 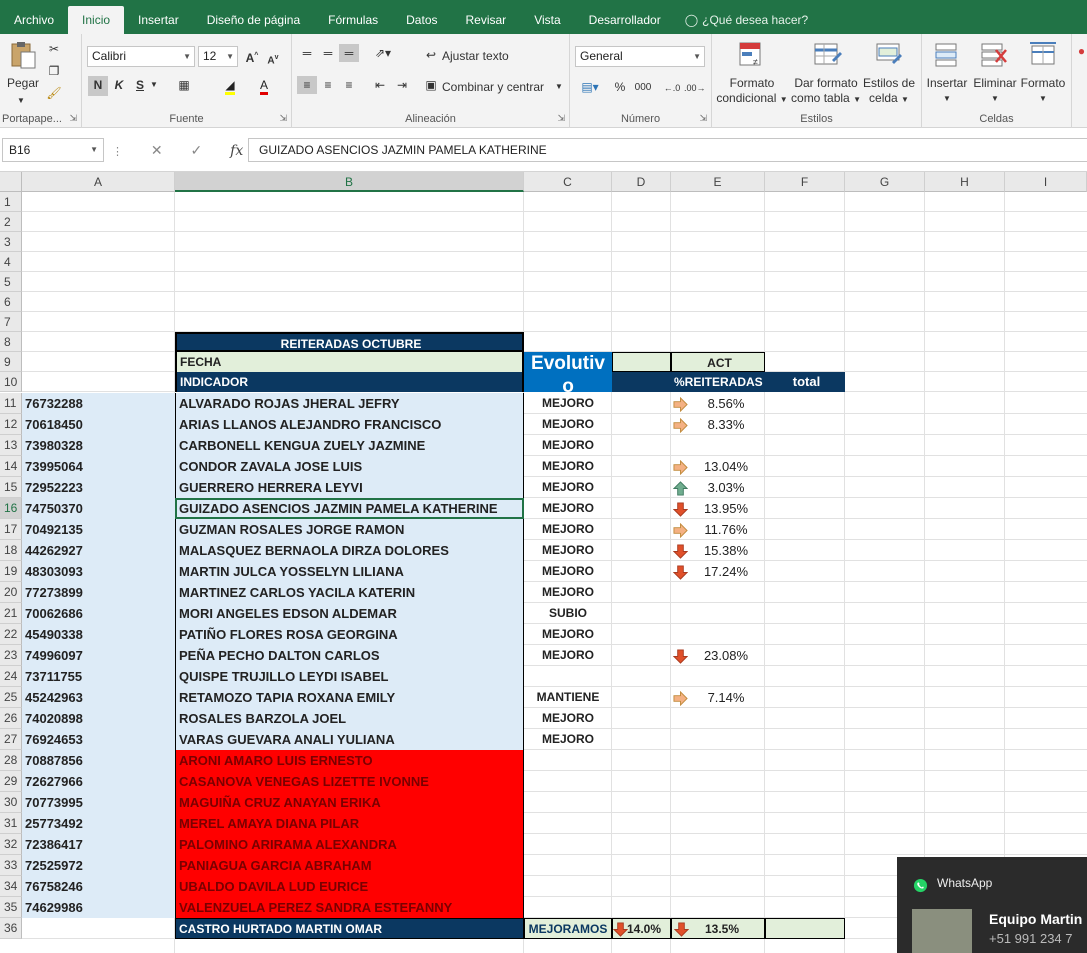 I want to click on orientation-icon: ⇗▾, so click(x=383, y=53).